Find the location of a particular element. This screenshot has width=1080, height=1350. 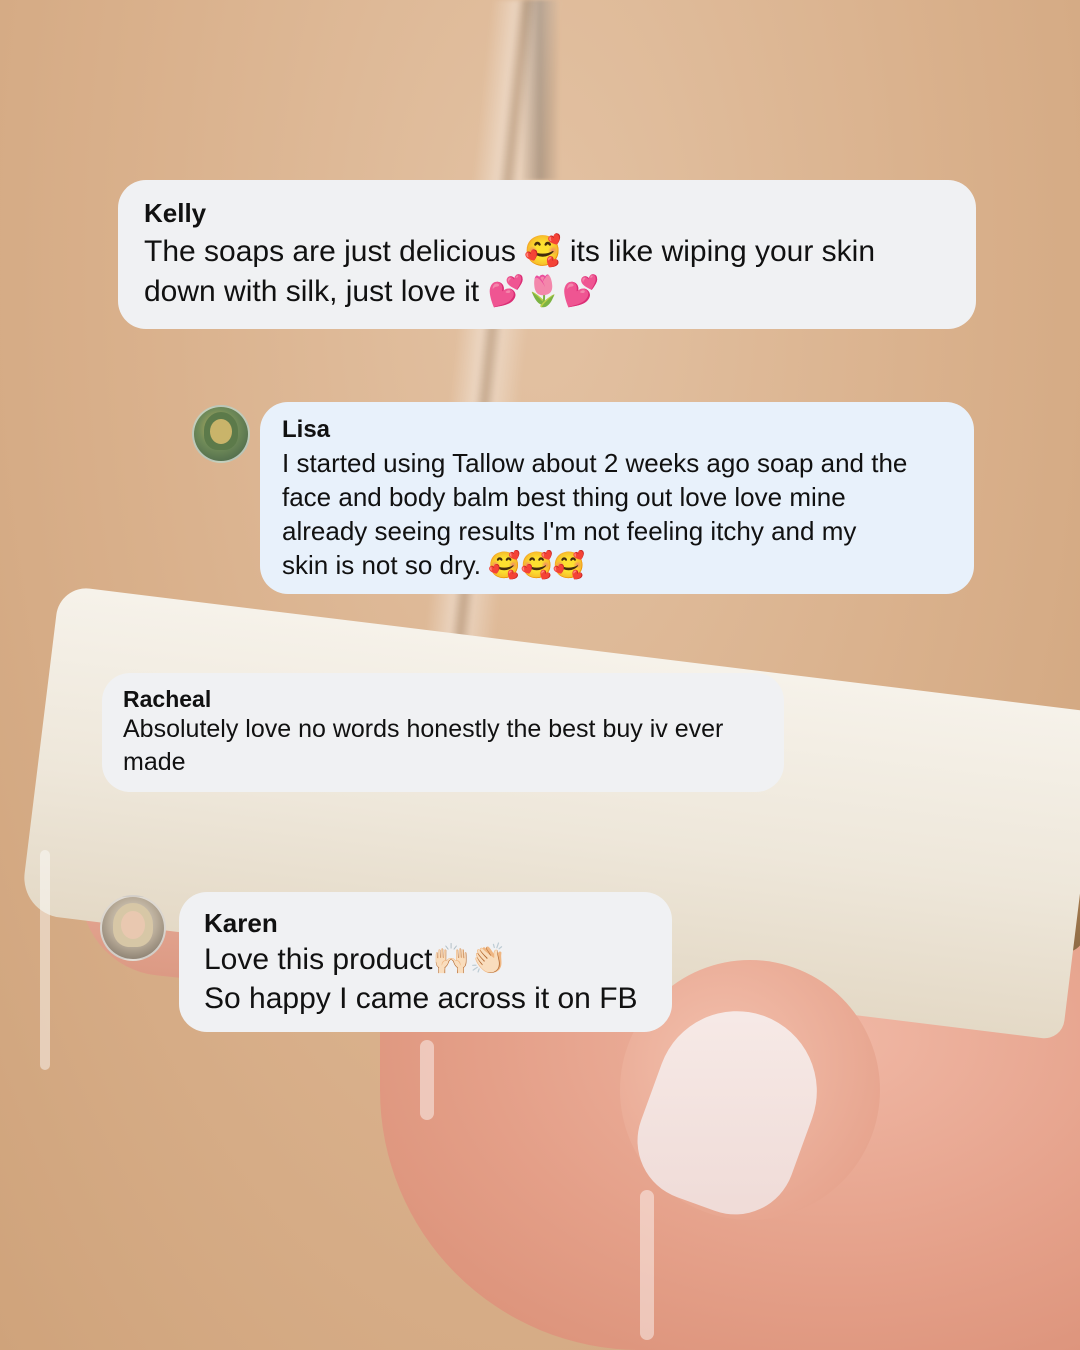

comment-author: Kelly is located at coordinates (547, 213).